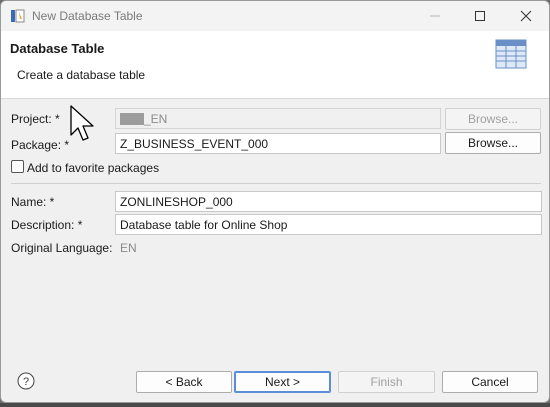 This screenshot has height=407, width=550. What do you see at coordinates (81, 75) in the screenshot?
I see `wizard-subtitle: Create a database table` at bounding box center [81, 75].